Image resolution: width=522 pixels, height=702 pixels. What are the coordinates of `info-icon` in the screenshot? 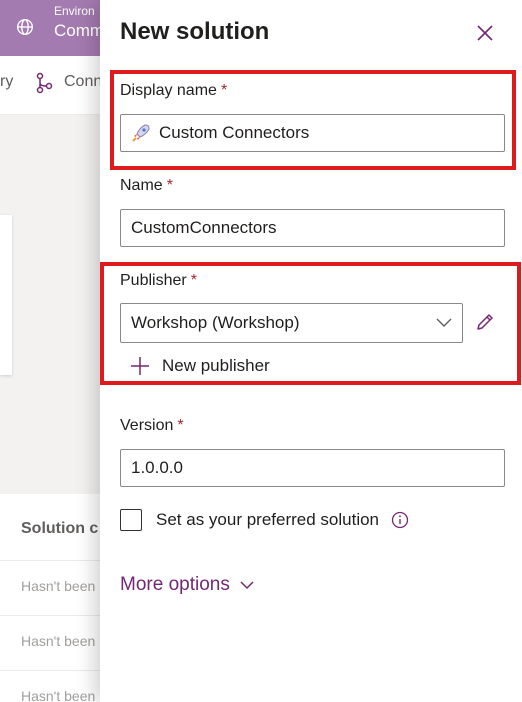 It's located at (400, 520).